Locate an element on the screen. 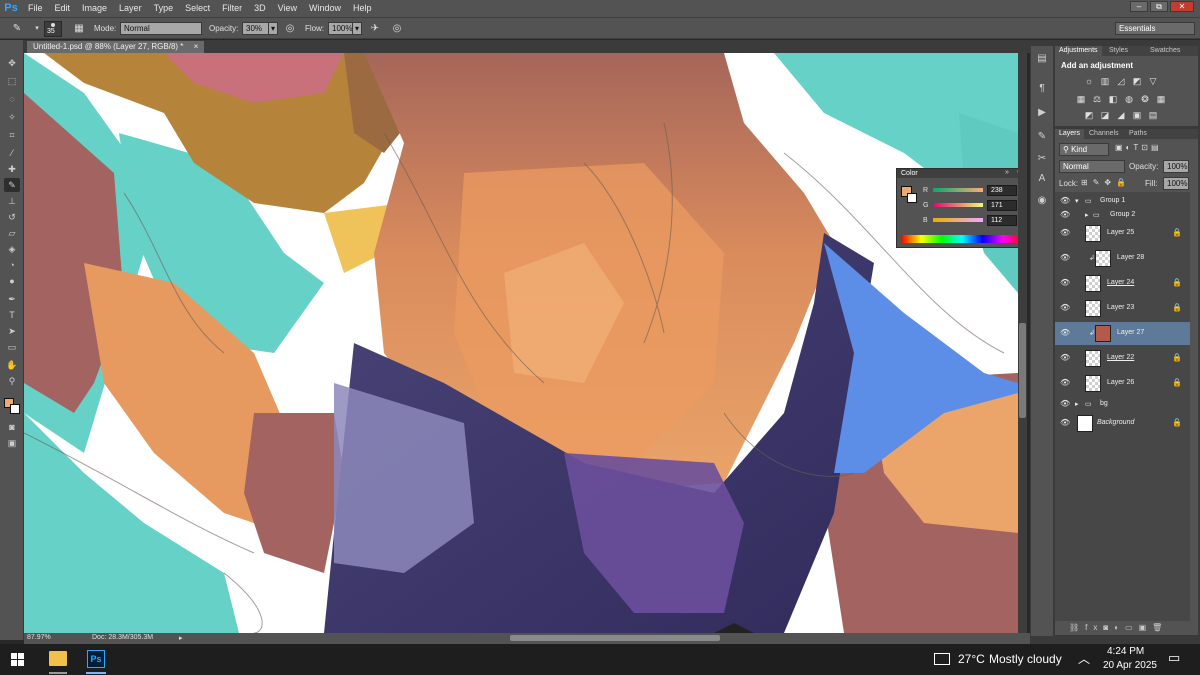  paragraph-icon: ¶ is located at coordinates (1042, 89).